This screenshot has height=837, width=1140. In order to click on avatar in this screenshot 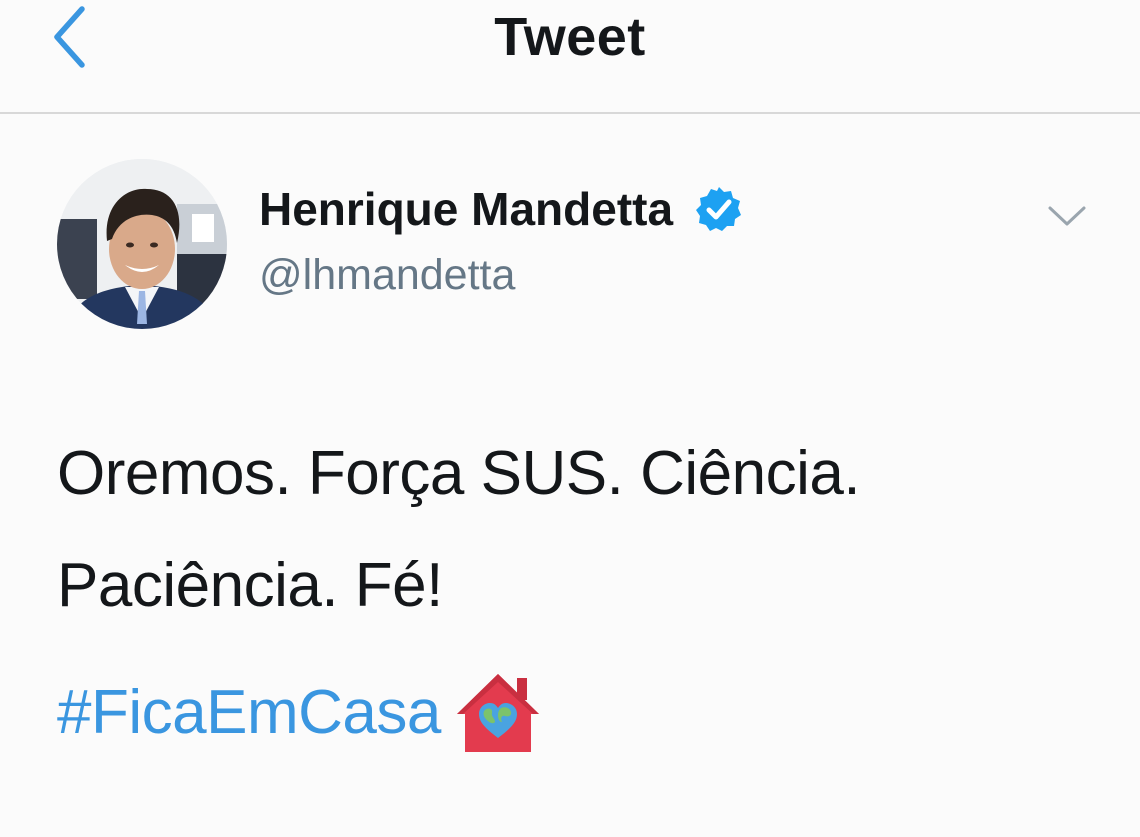, I will do `click(142, 244)`.